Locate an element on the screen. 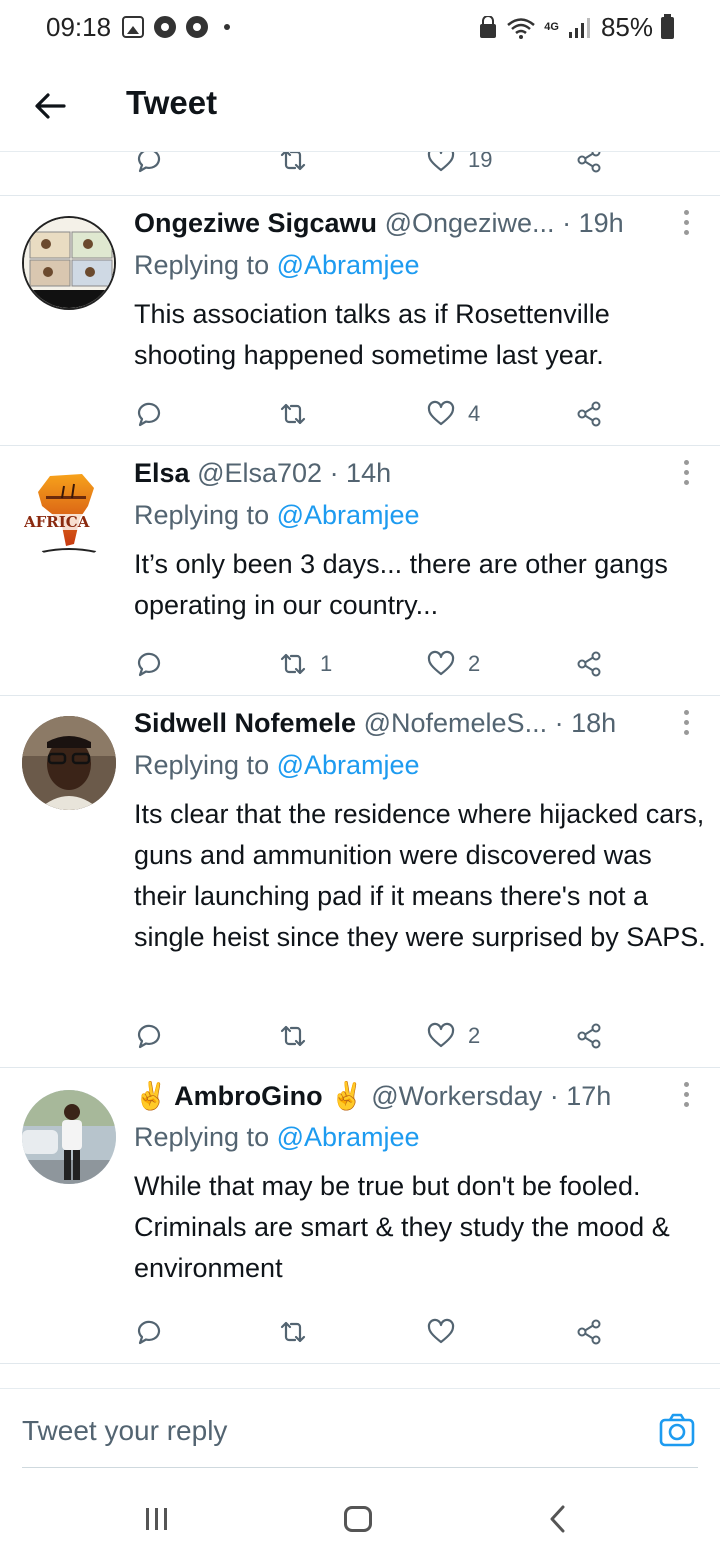 Image resolution: width=720 pixels, height=1560 pixels. display-name: Sidwell Nofemele is located at coordinates (245, 723).